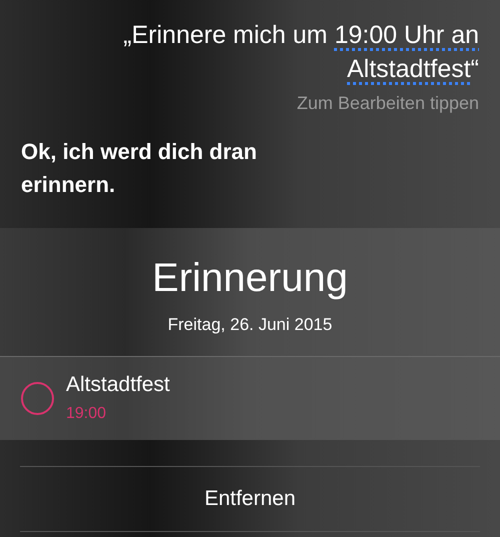  Describe the element at coordinates (118, 385) in the screenshot. I see `reminder-title: Altstadtfest` at that location.